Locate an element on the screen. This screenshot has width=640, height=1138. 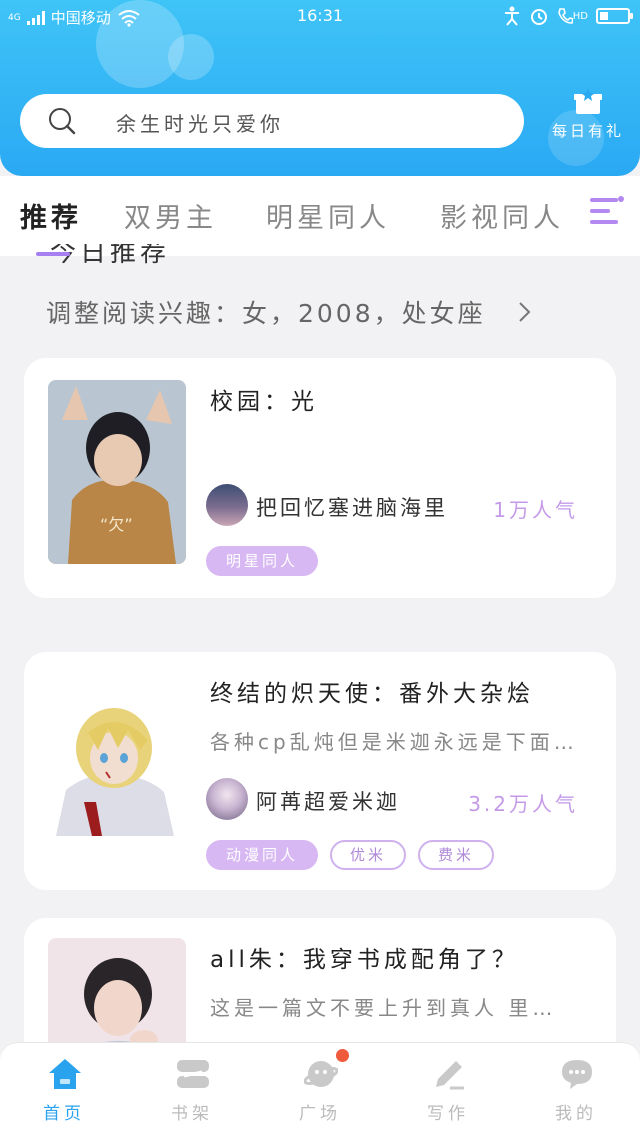
gift-label: 每日有礼 is located at coordinates (587, 131).